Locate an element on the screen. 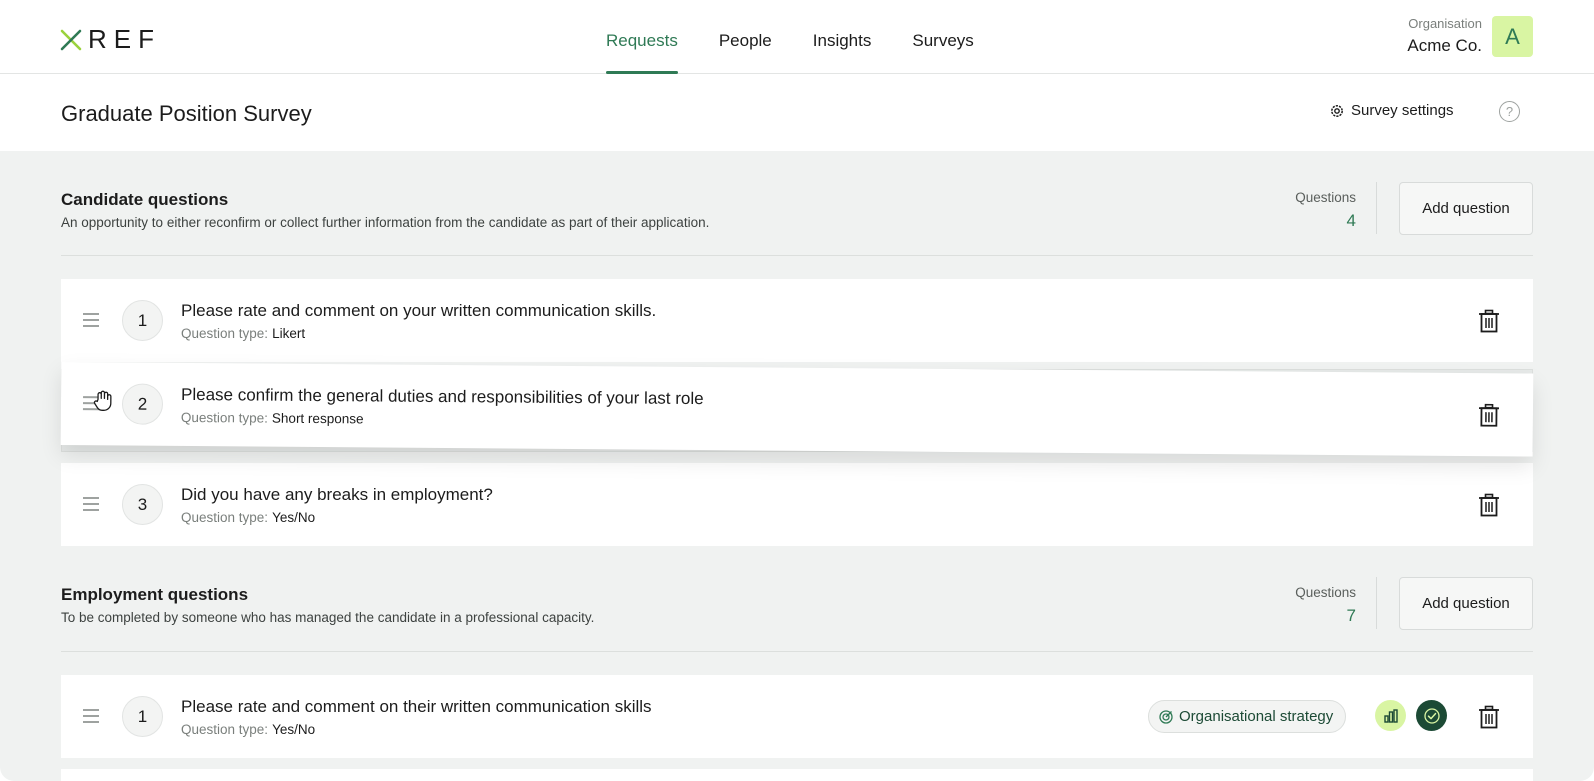 This screenshot has height=781, width=1594. survey-settings-button: Survey settings is located at coordinates (1391, 110).